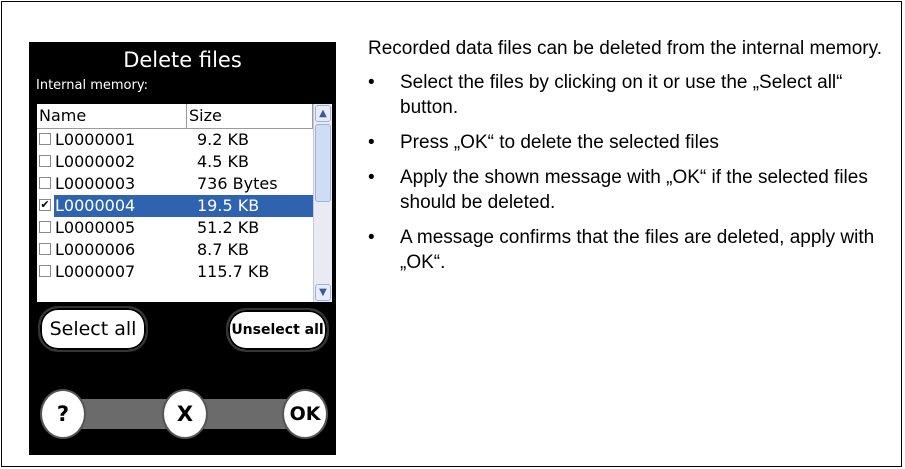 This screenshot has height=469, width=905. Describe the element at coordinates (223, 249) in the screenshot. I see `file-size: 8.7 KB` at that location.